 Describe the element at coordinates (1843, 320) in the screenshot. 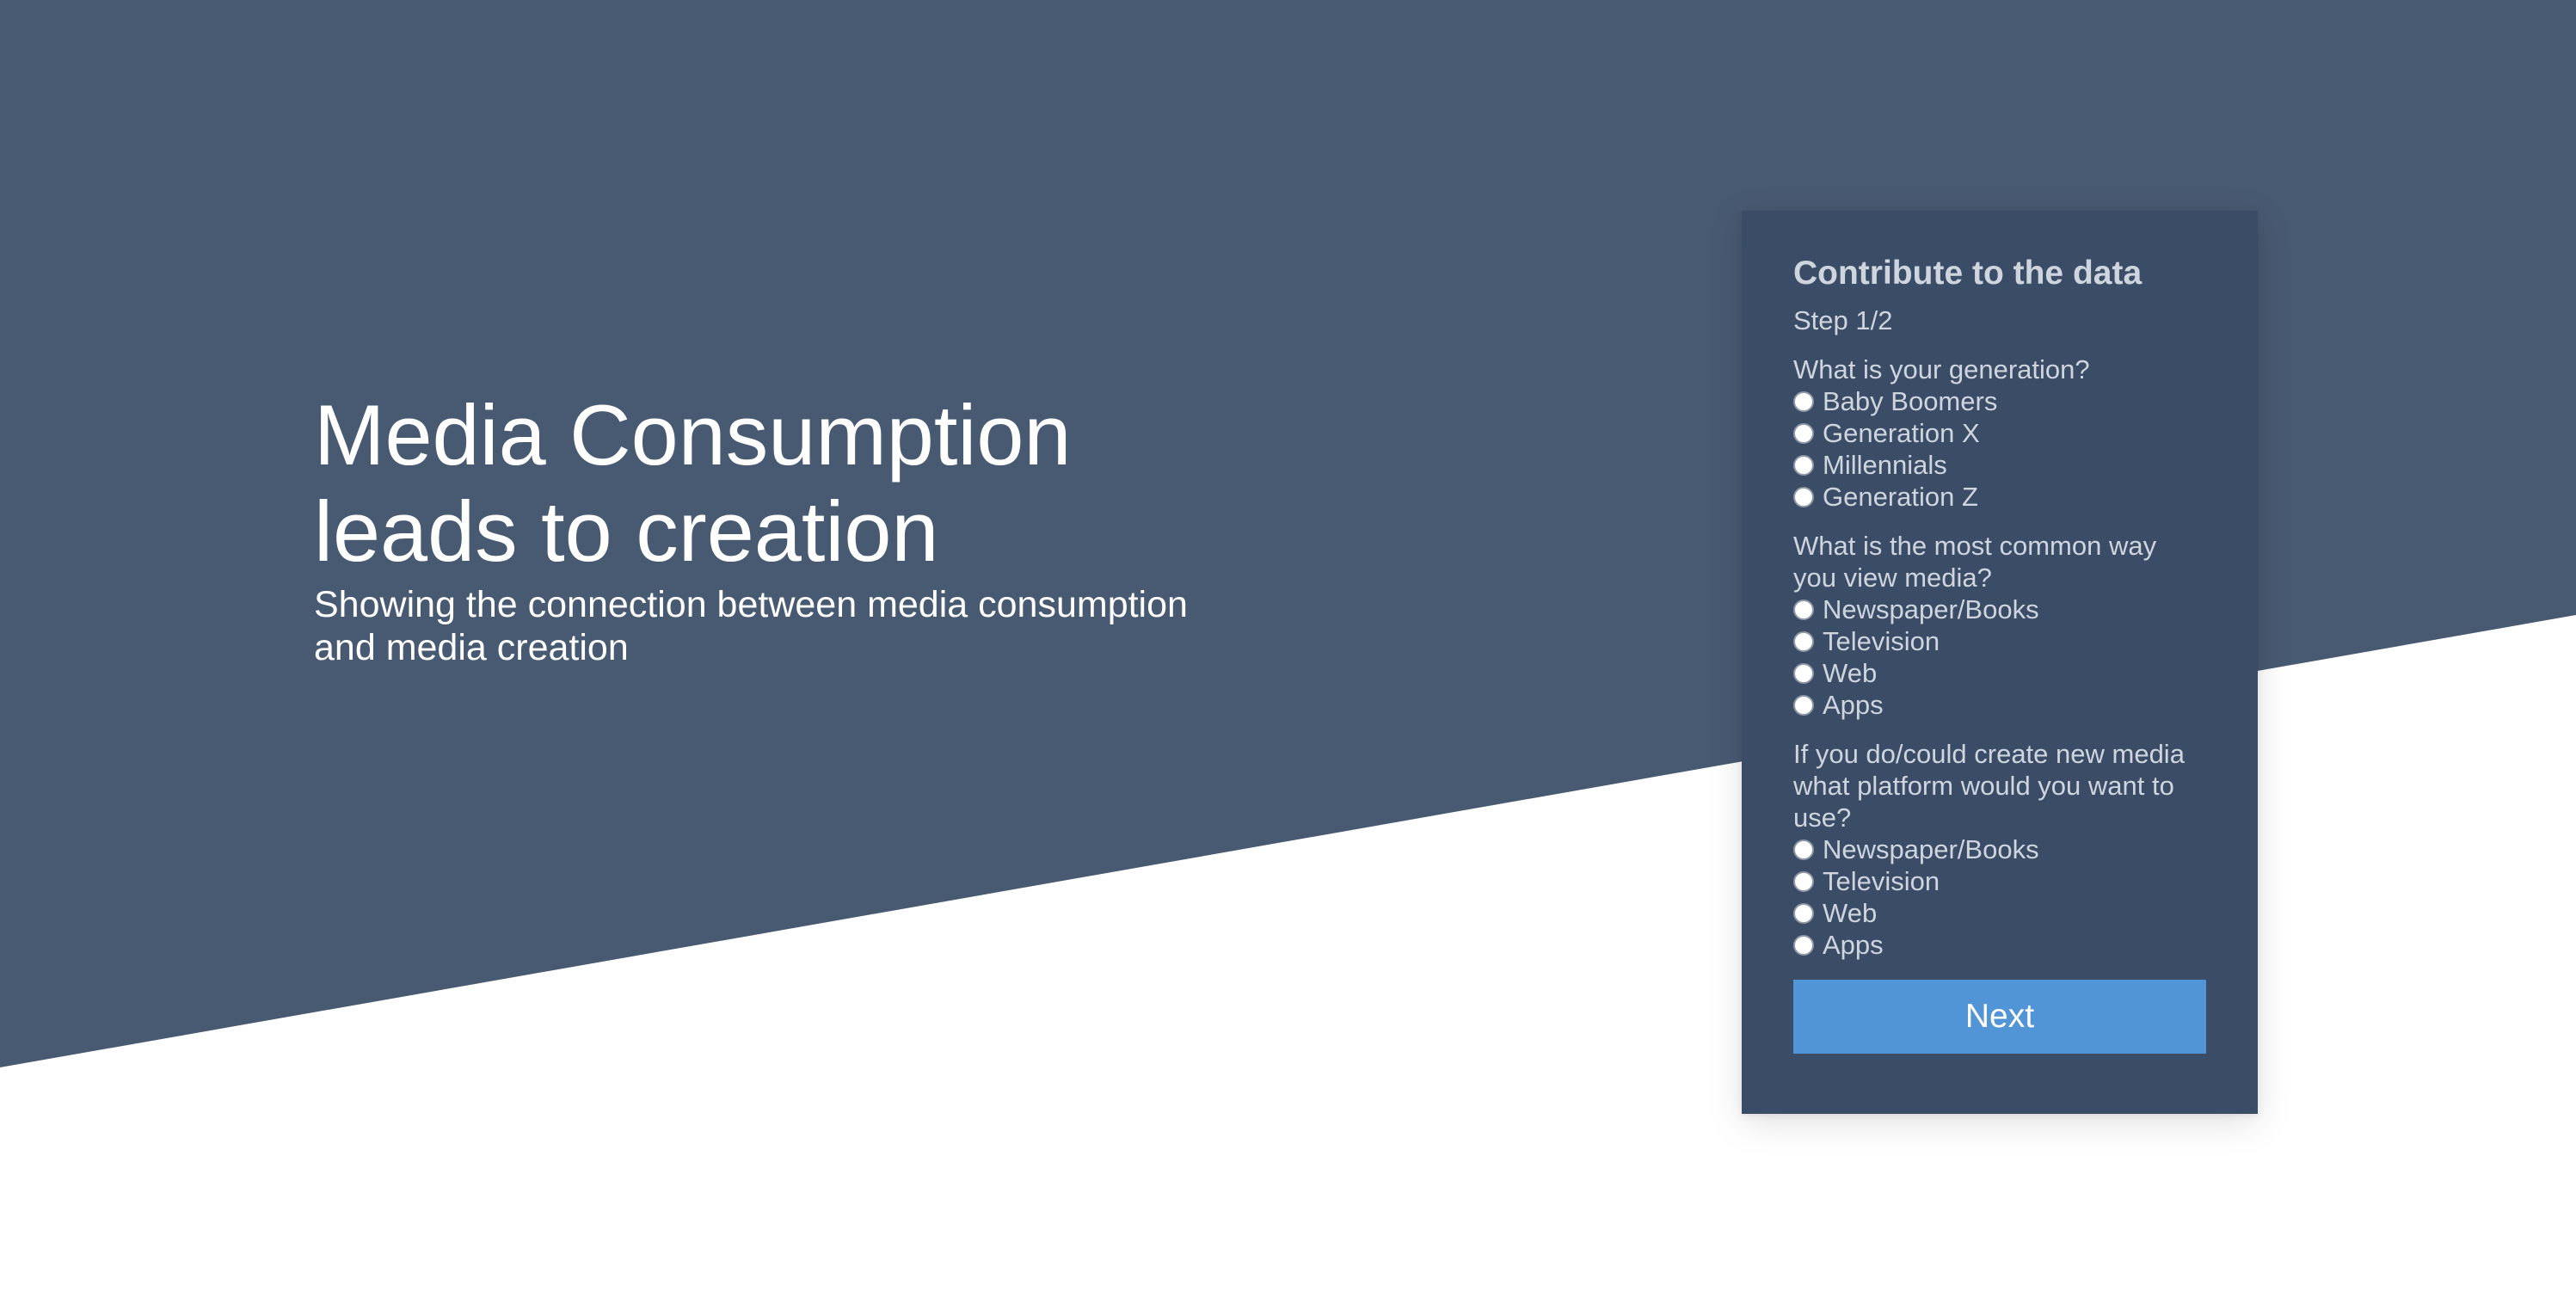

I see `step-indicator: Step 1/2` at that location.